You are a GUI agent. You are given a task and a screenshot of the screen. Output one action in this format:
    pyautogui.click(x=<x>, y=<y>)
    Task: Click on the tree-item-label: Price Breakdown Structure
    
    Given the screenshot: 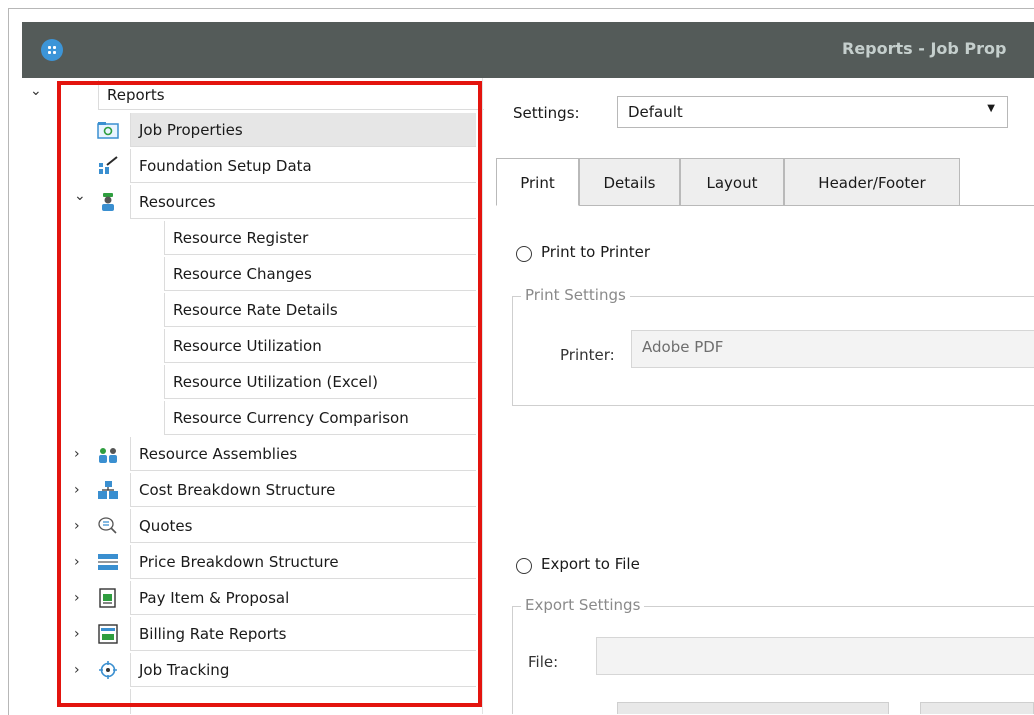 What is the action you would take?
    pyautogui.click(x=303, y=562)
    